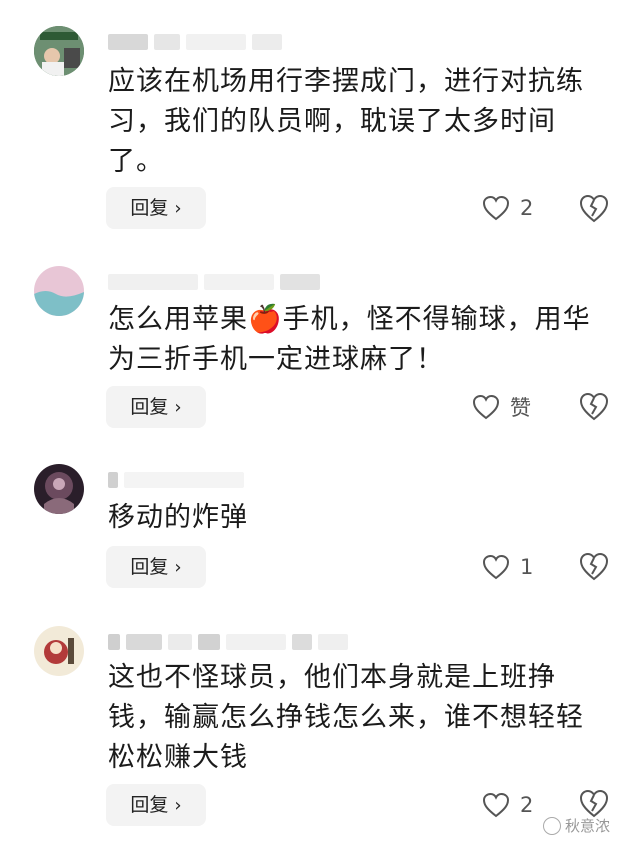  Describe the element at coordinates (346, 717) in the screenshot. I see `comment-text: 这也不怪球员，他们本身就是上班挣钱，输赢怎么挣钱怎么来，谁不想轻轻松松赚大钱` at that location.